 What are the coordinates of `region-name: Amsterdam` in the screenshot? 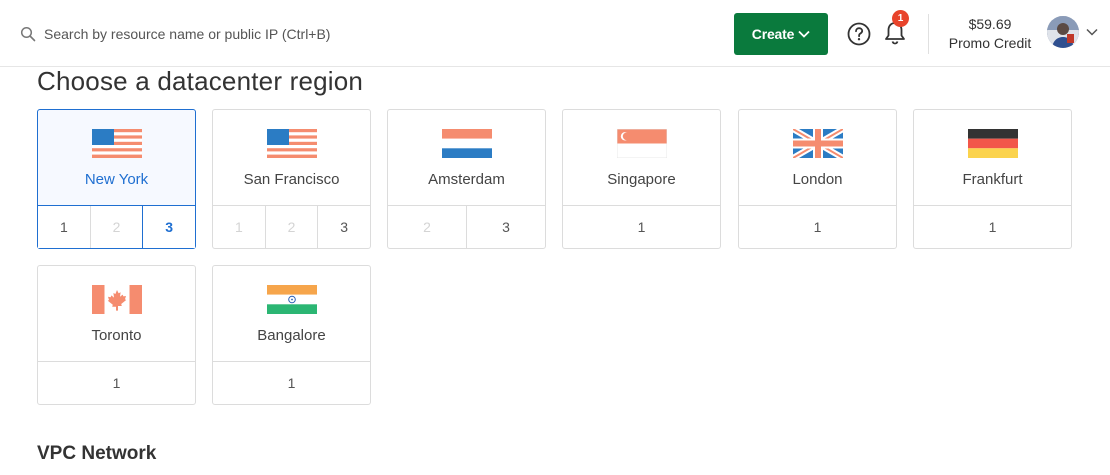 It's located at (466, 179).